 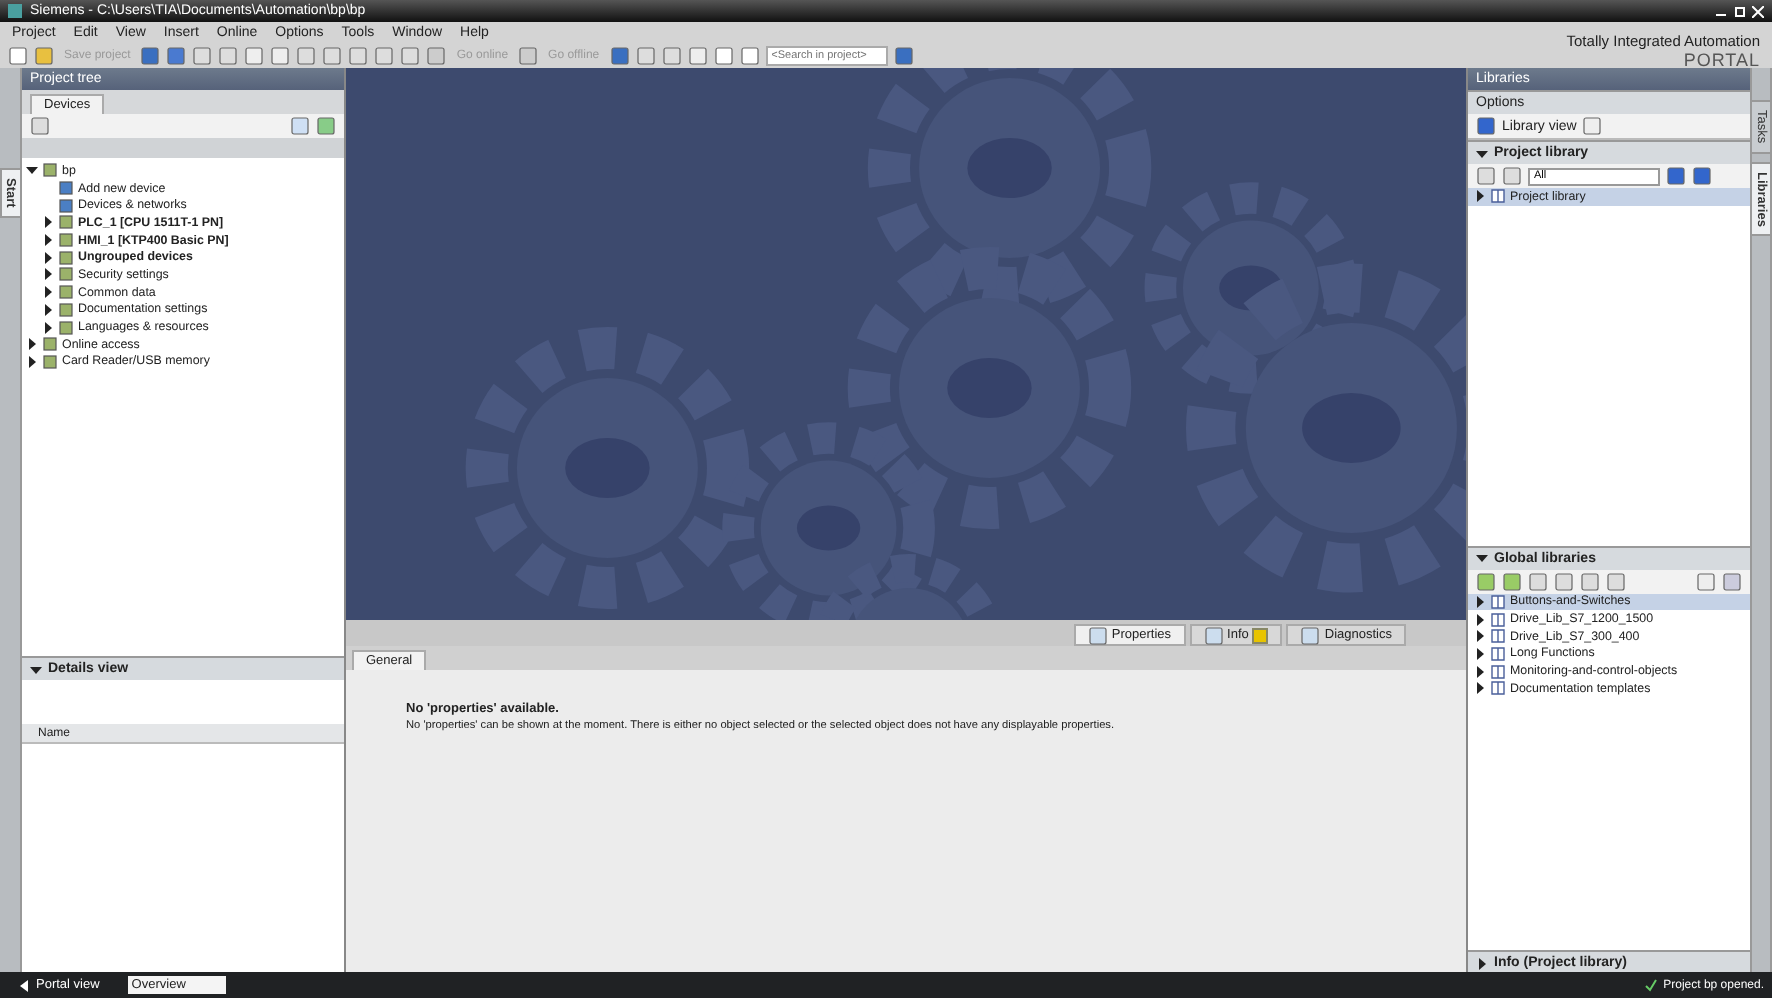 What do you see at coordinates (1498, 196) in the screenshot?
I see `book-icon` at bounding box center [1498, 196].